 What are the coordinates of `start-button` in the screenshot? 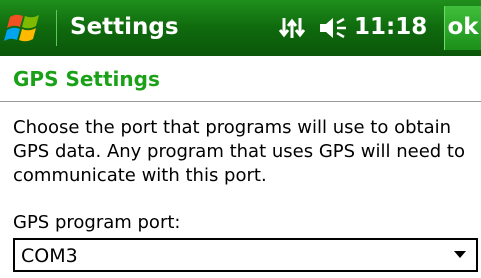 It's located at (26, 28).